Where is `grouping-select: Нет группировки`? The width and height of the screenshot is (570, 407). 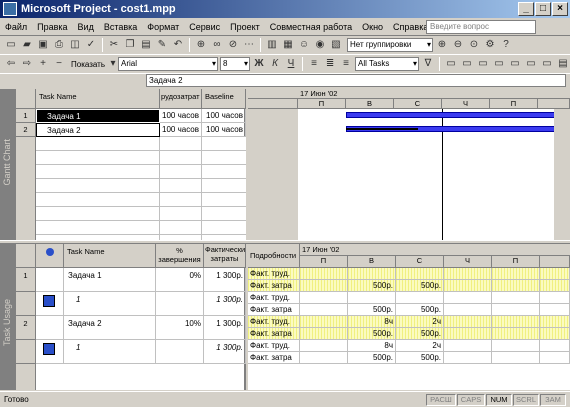
grouping-select: Нет группировки is located at coordinates (390, 45).